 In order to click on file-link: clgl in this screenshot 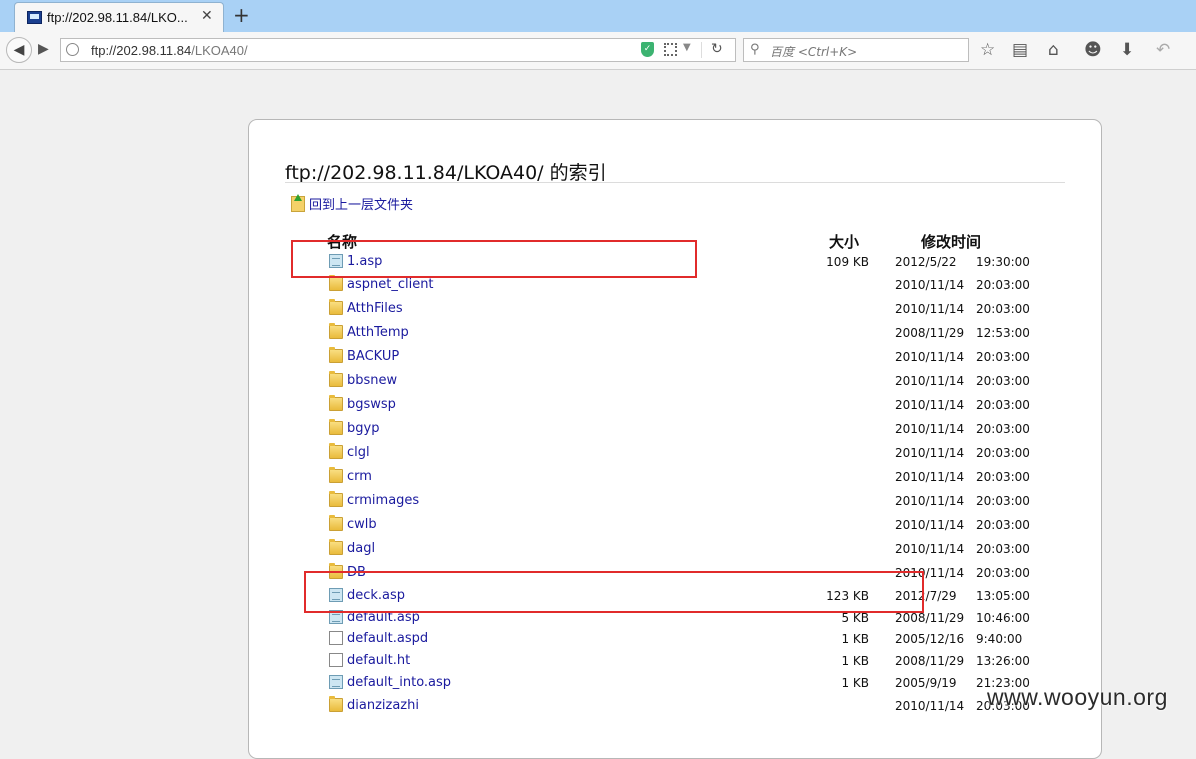, I will do `click(358, 452)`.